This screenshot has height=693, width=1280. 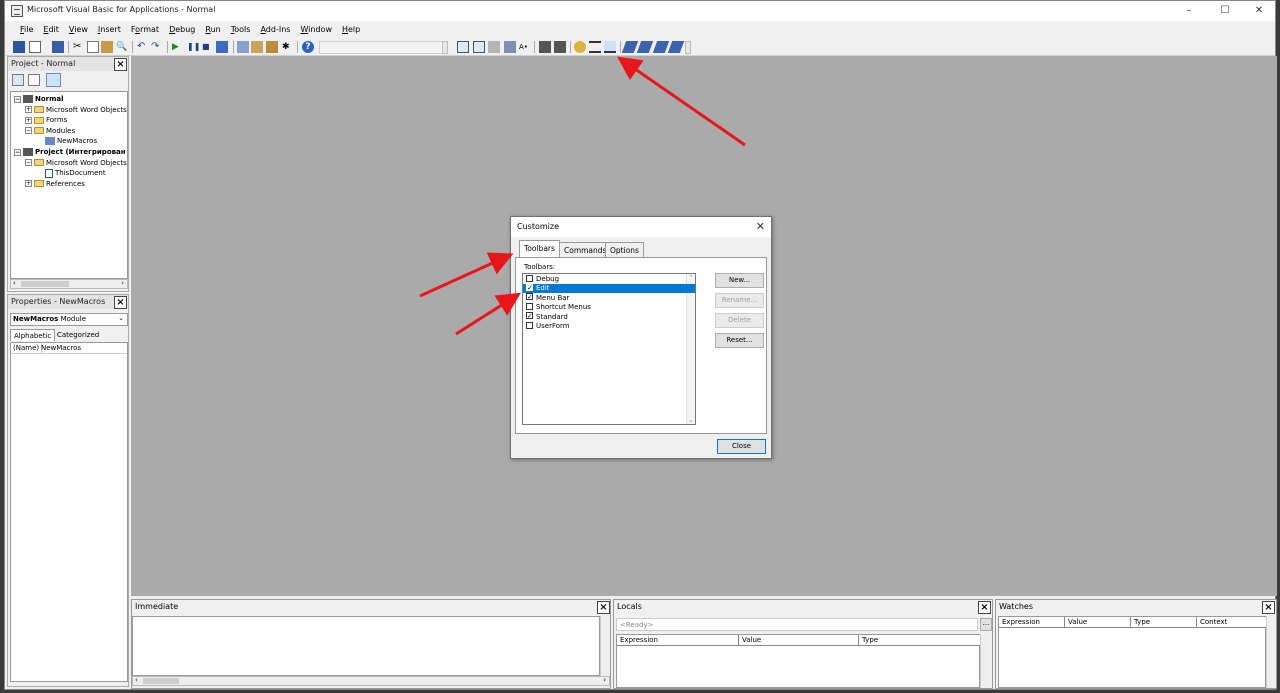 What do you see at coordinates (243, 47) in the screenshot?
I see `project-explorer-icon` at bounding box center [243, 47].